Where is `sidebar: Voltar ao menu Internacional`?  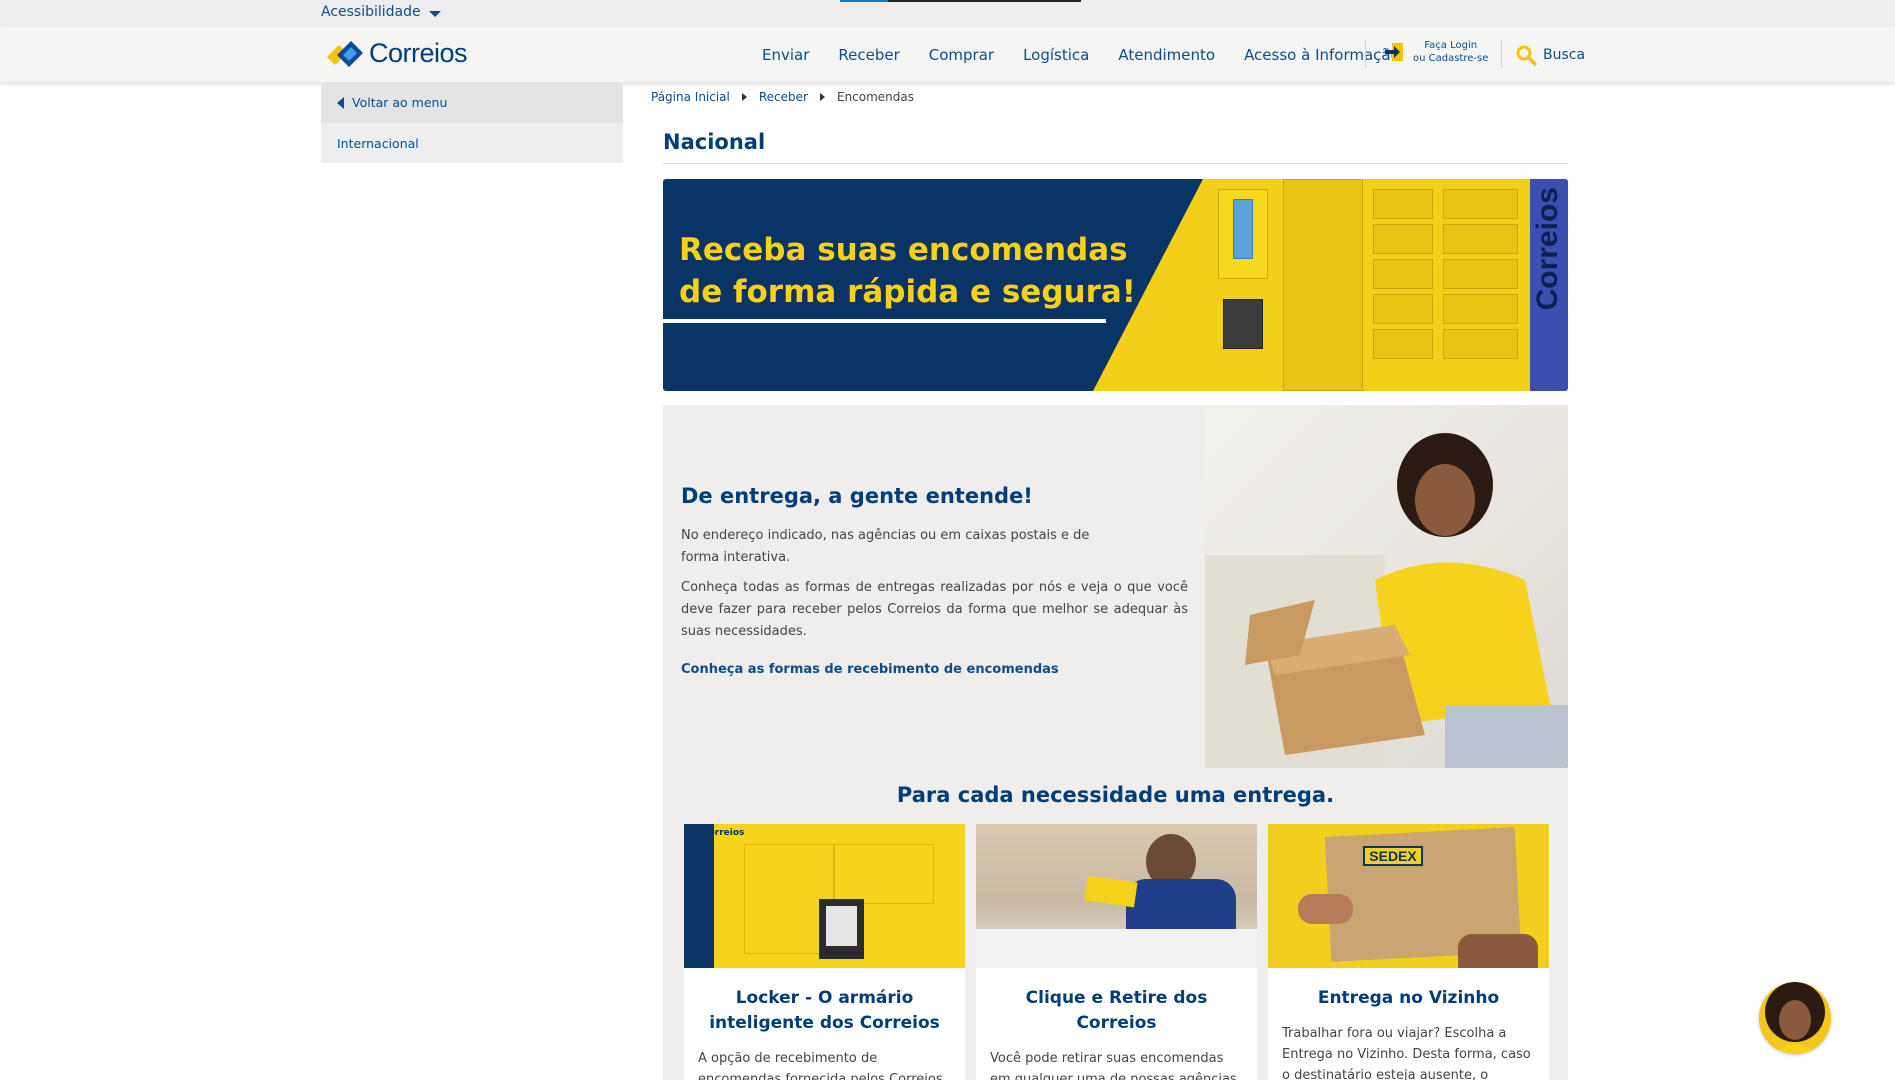
sidebar: Voltar ao menu Internacional is located at coordinates (472, 122).